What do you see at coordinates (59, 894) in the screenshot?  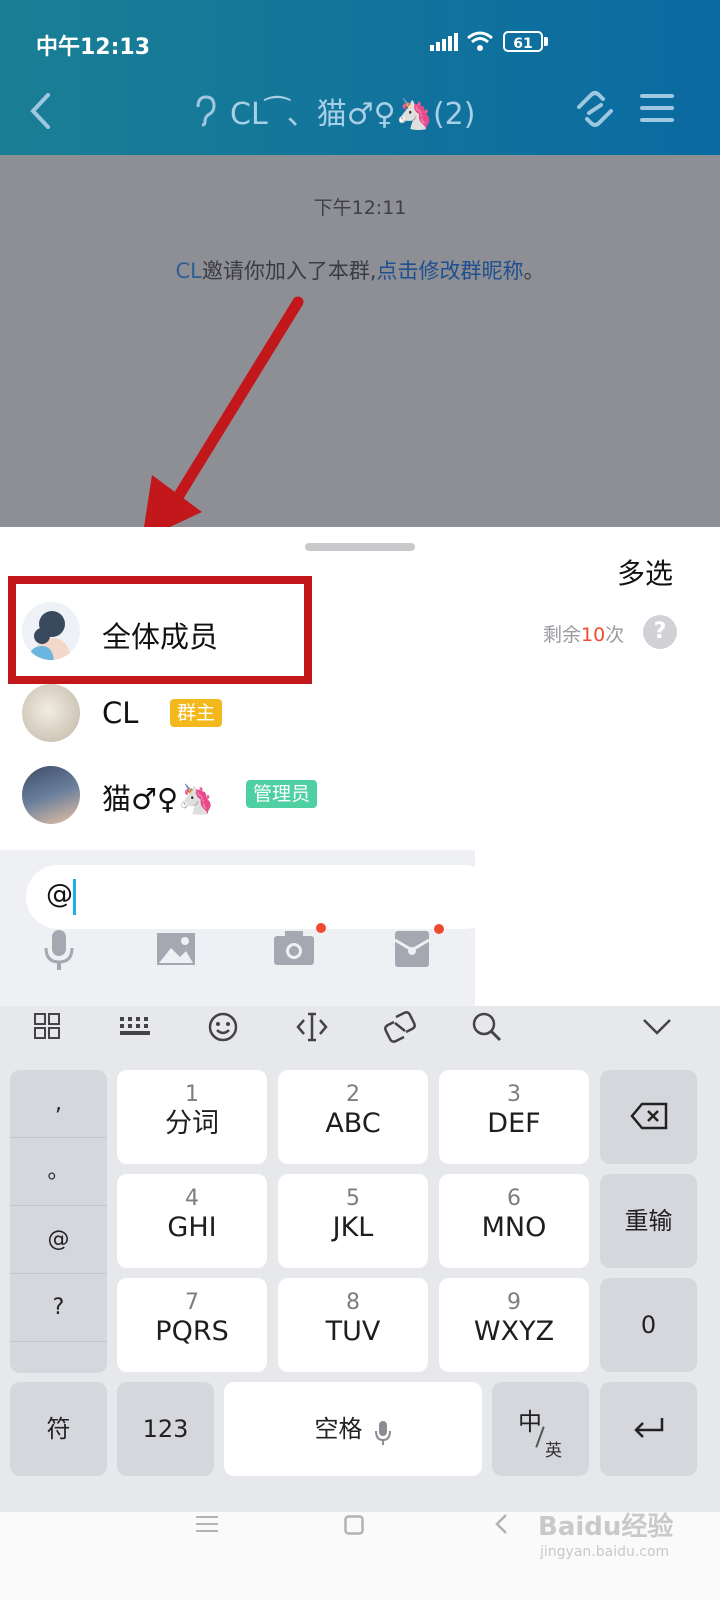 I see `message-input-text: @` at bounding box center [59, 894].